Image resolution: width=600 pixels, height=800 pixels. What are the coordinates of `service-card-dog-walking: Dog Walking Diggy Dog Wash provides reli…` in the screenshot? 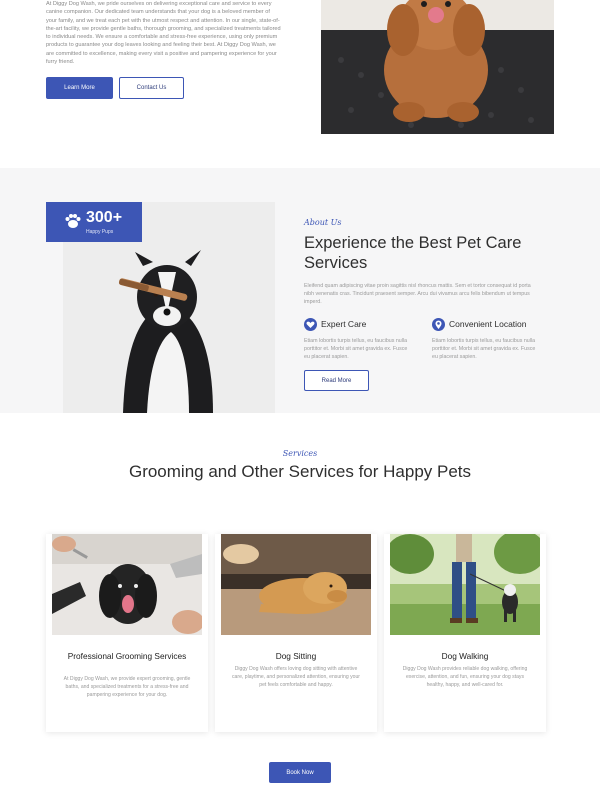 It's located at (465, 633).